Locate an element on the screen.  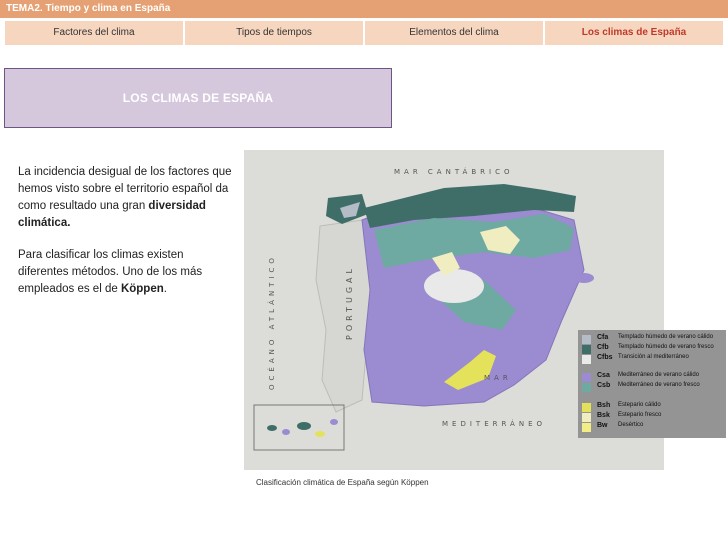
legend-desc-bsh: Estepario cálido is located at coordinates (639, 405).